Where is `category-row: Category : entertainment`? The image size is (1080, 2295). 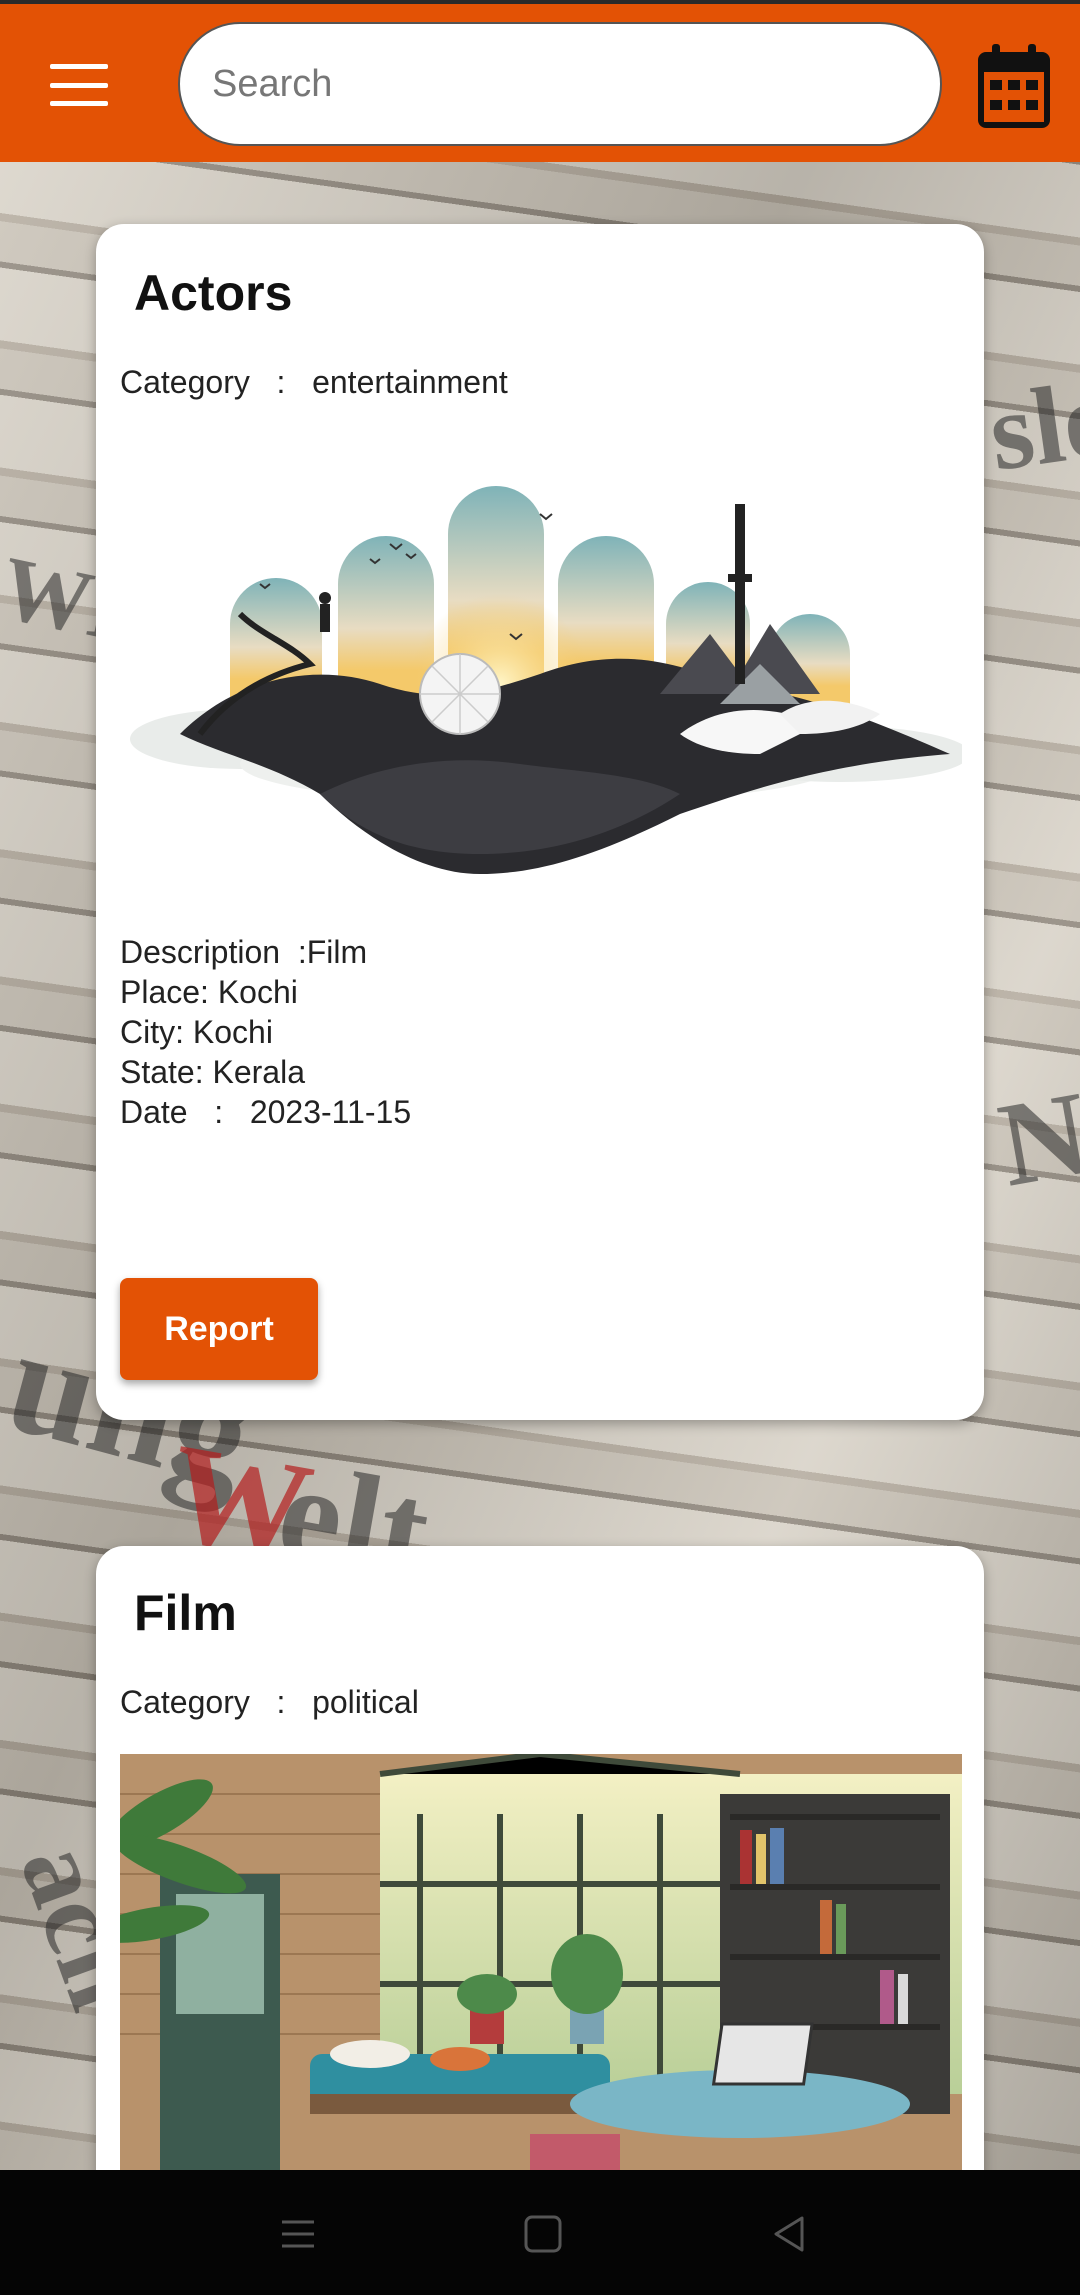 category-row: Category : entertainment is located at coordinates (314, 382).